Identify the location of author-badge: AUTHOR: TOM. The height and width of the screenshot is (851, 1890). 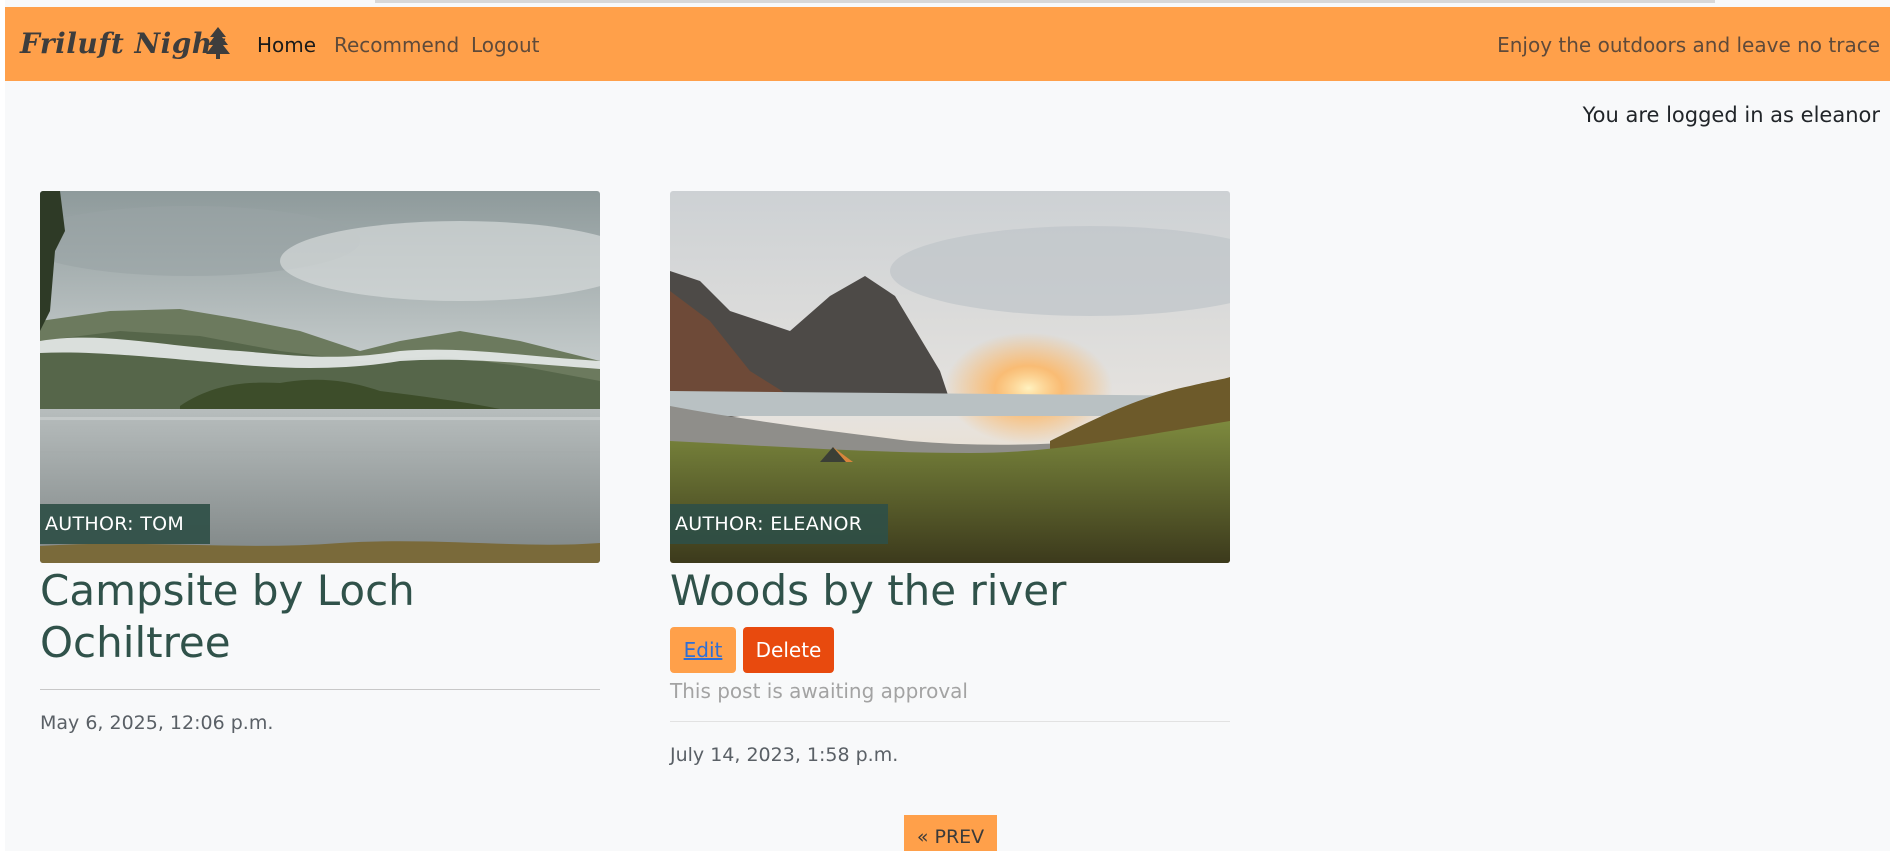
(125, 524).